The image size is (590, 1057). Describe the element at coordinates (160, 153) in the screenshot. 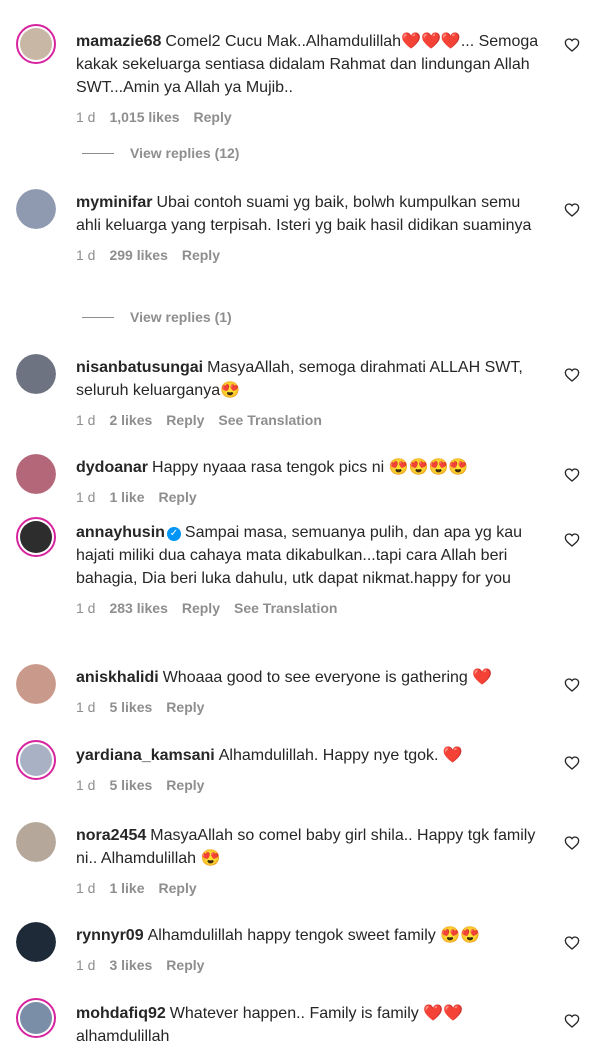

I see `view-replies-button: View replies (12)` at that location.